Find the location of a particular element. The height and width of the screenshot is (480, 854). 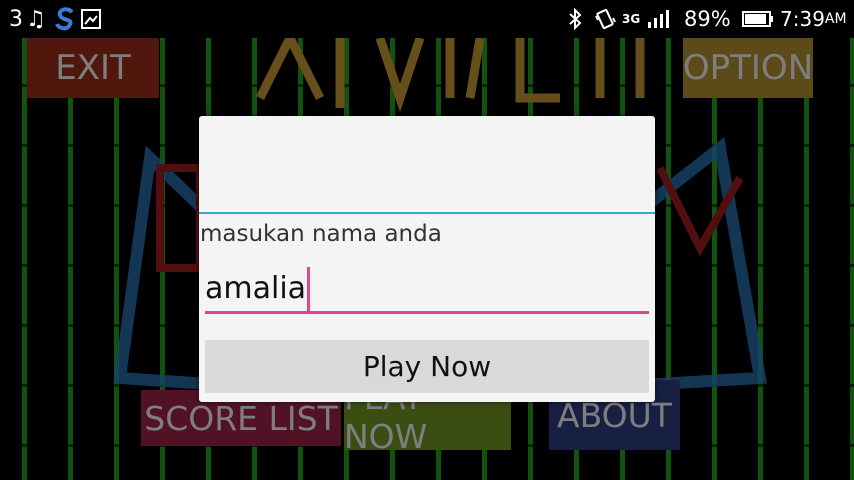

music-icon: ♫ is located at coordinates (36, 19).